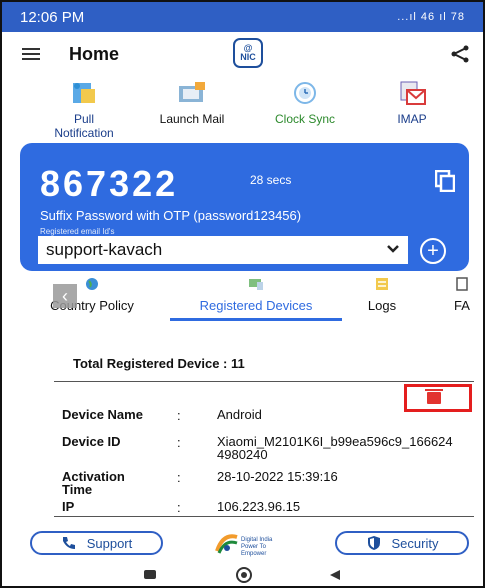  I want to click on tab-logs: Logs, so click(382, 295).